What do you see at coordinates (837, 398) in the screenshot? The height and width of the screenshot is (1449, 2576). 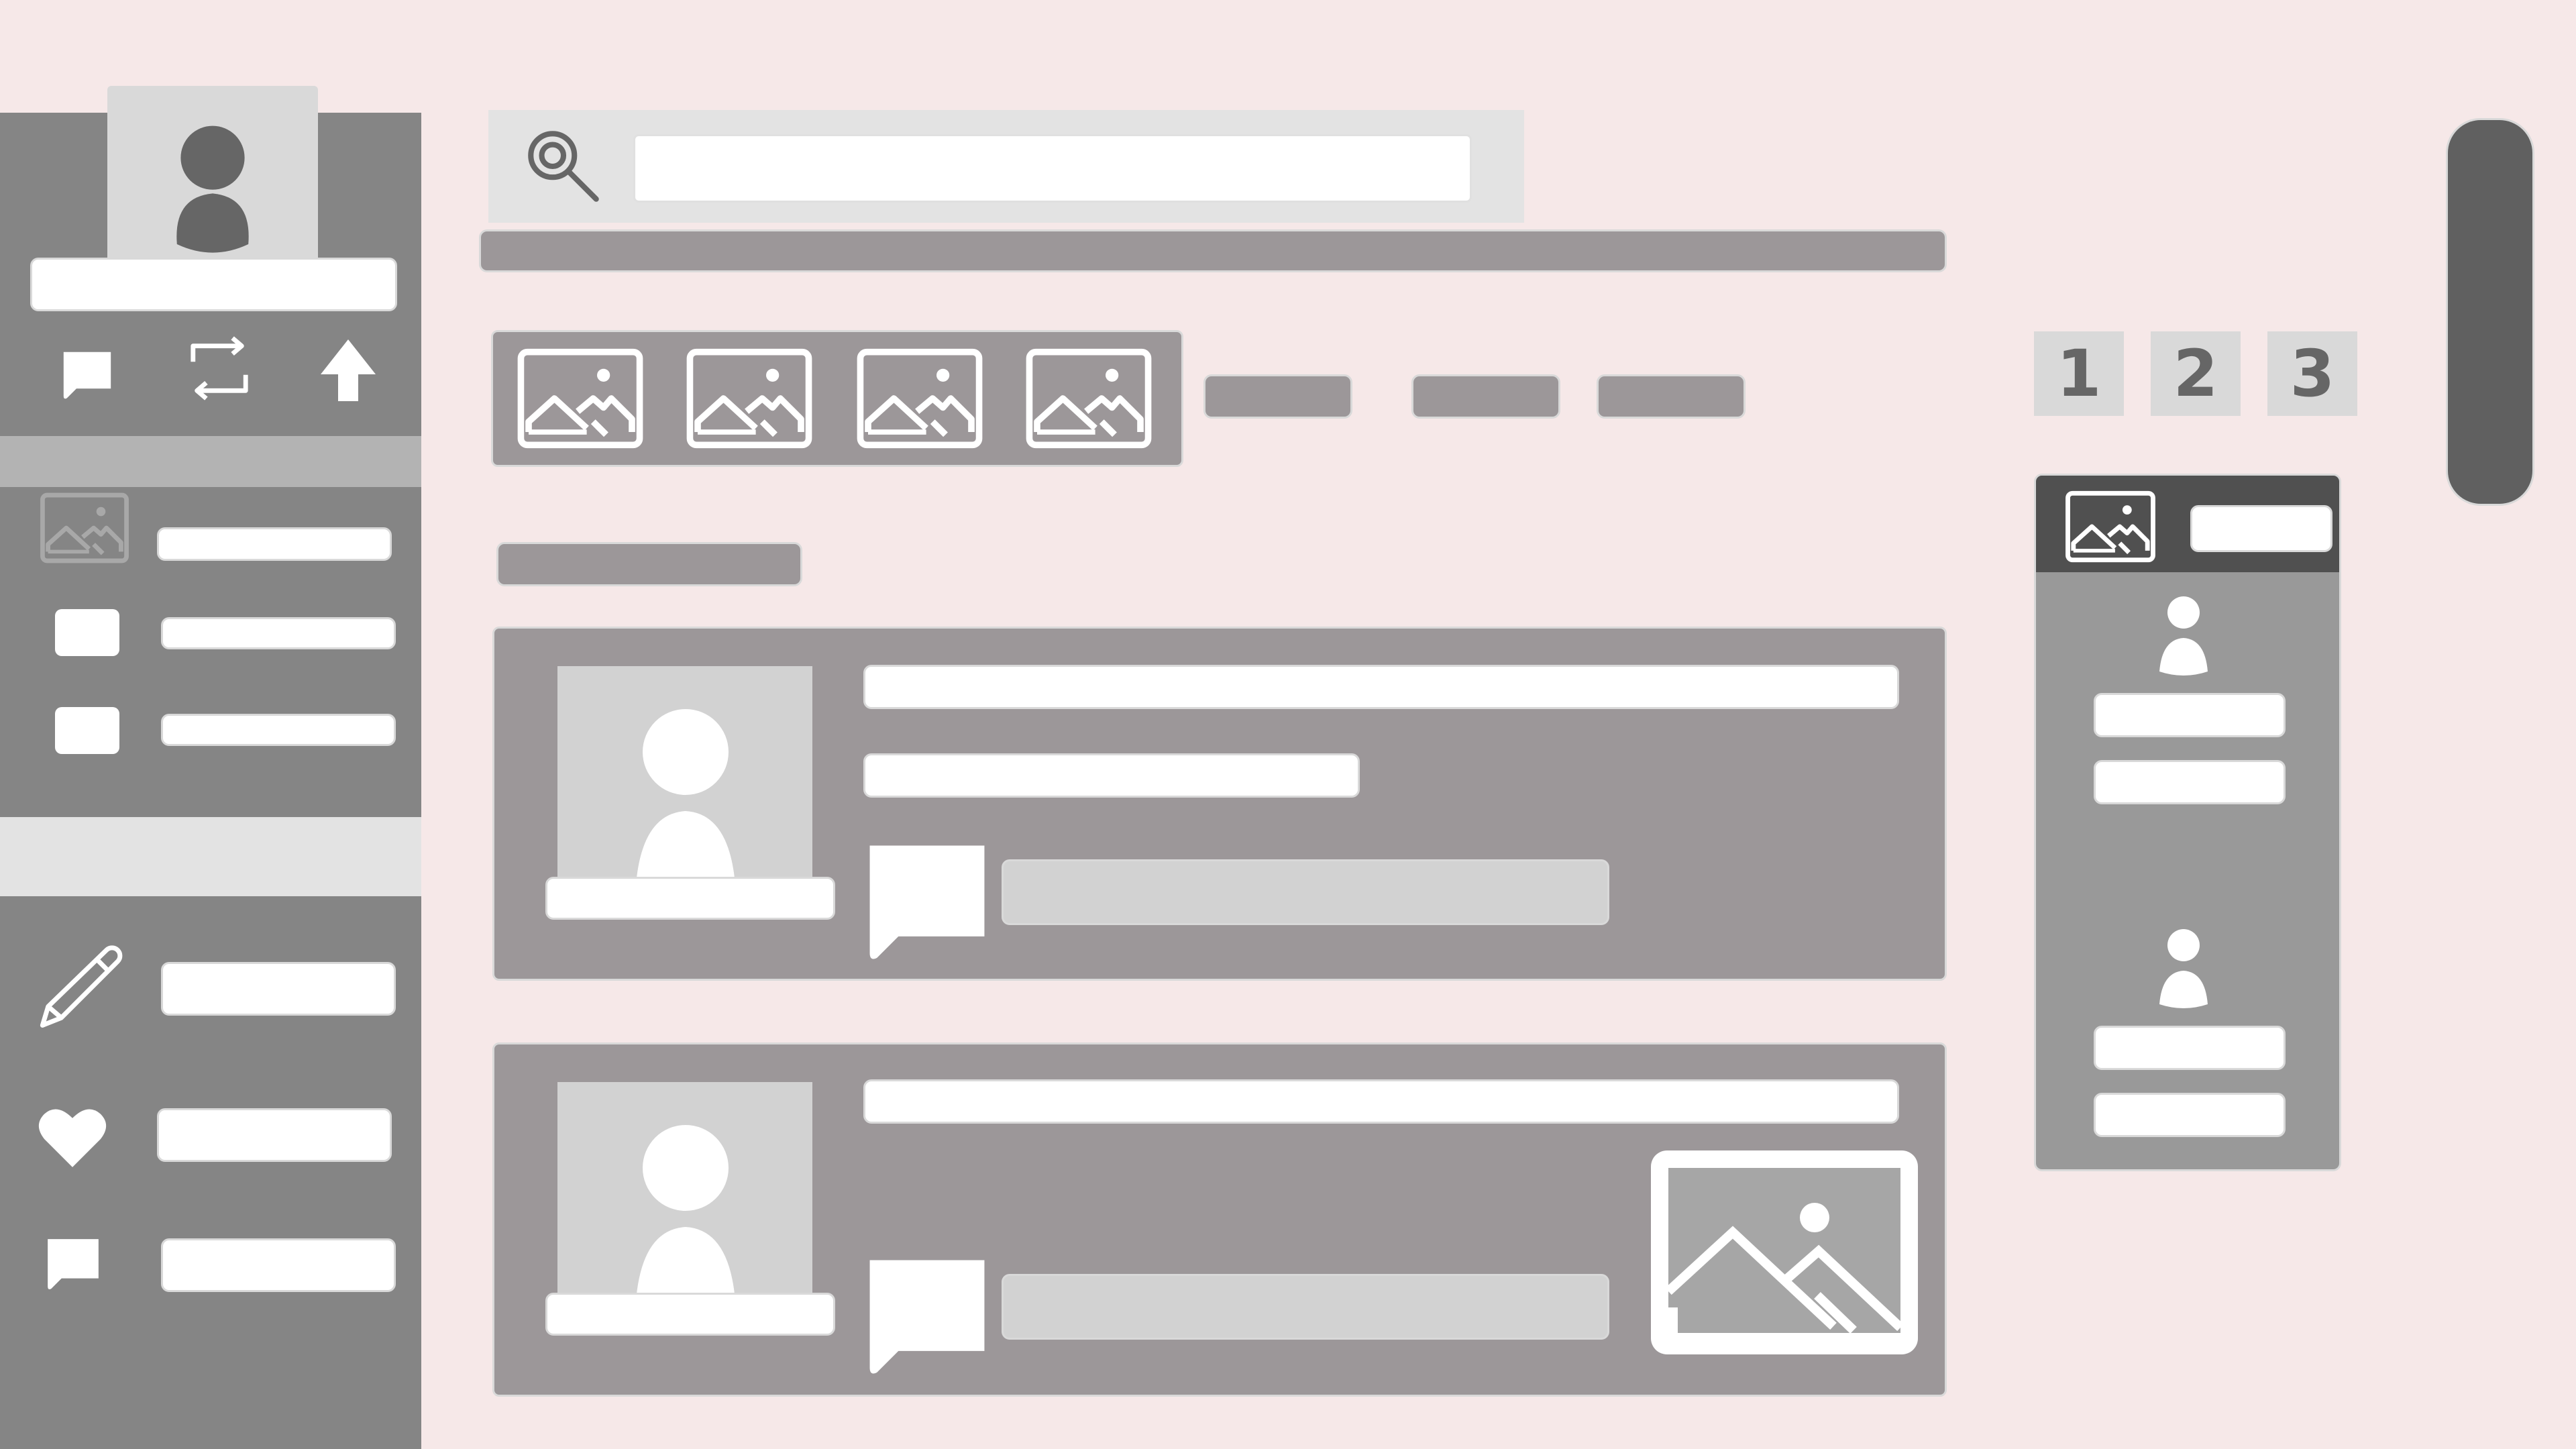 I see `gallery-strip` at bounding box center [837, 398].